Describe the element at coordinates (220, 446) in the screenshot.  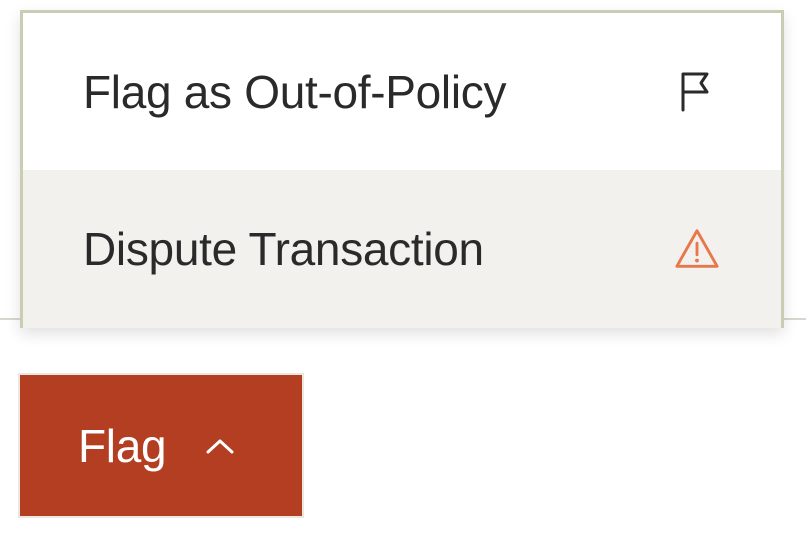
I see `chevron-up-icon` at that location.